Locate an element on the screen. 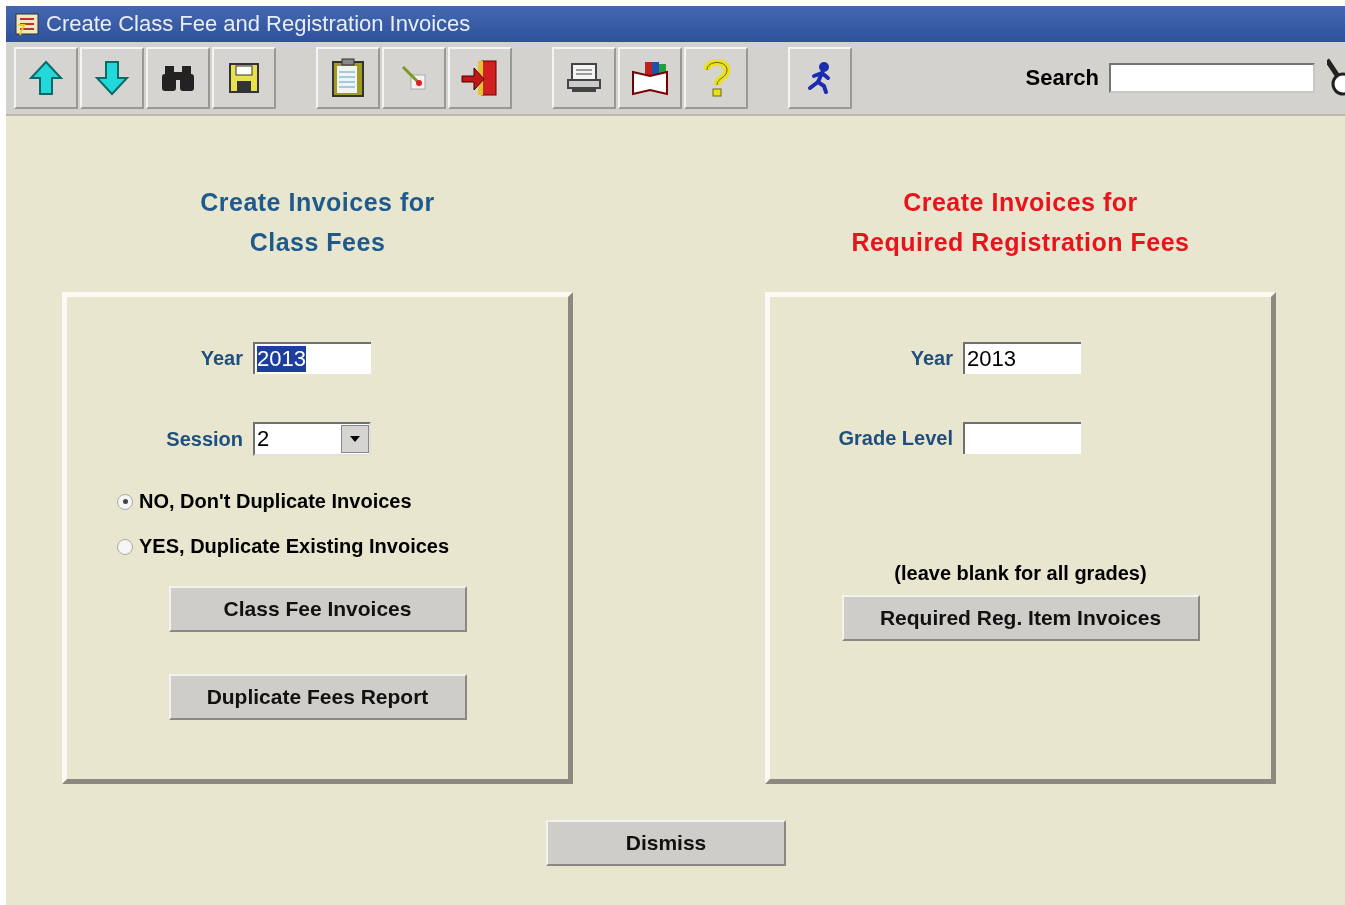 The width and height of the screenshot is (1345, 905). radio-option: NO, Don't Duplicate Invoices is located at coordinates (264, 501).